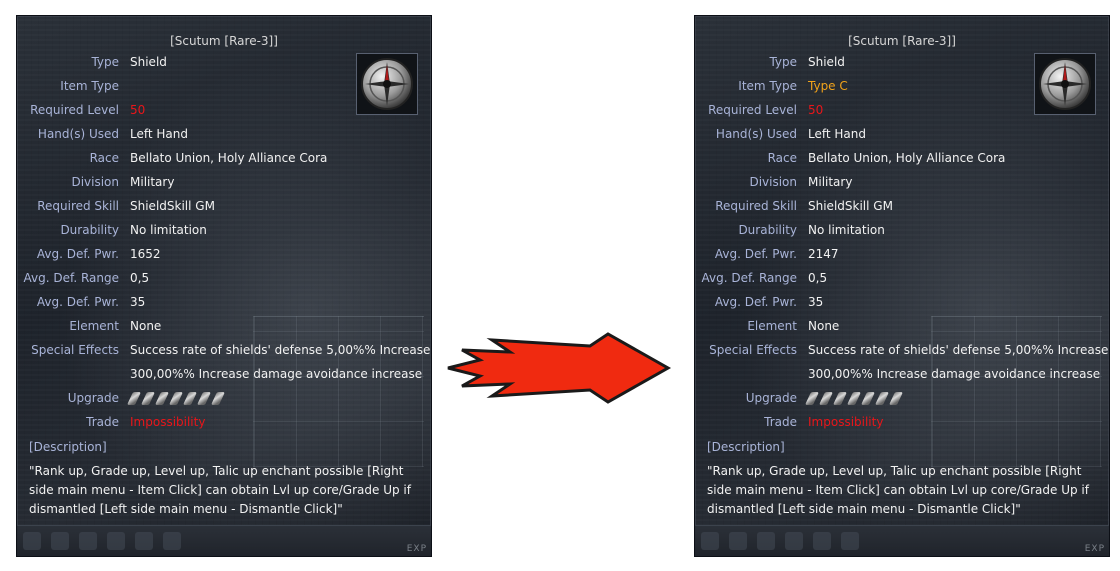 This screenshot has width=1120, height=571. Describe the element at coordinates (224, 86) in the screenshot. I see `row-item-type: Item Type` at that location.